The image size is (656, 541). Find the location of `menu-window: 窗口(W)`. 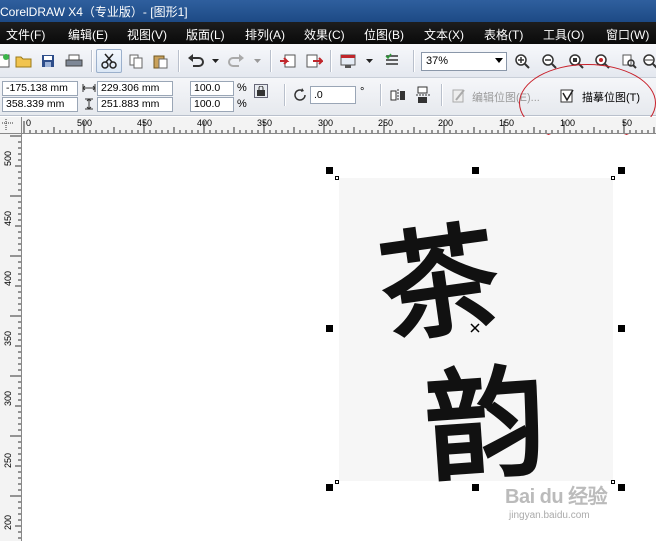

menu-window: 窗口(W) is located at coordinates (627, 34).